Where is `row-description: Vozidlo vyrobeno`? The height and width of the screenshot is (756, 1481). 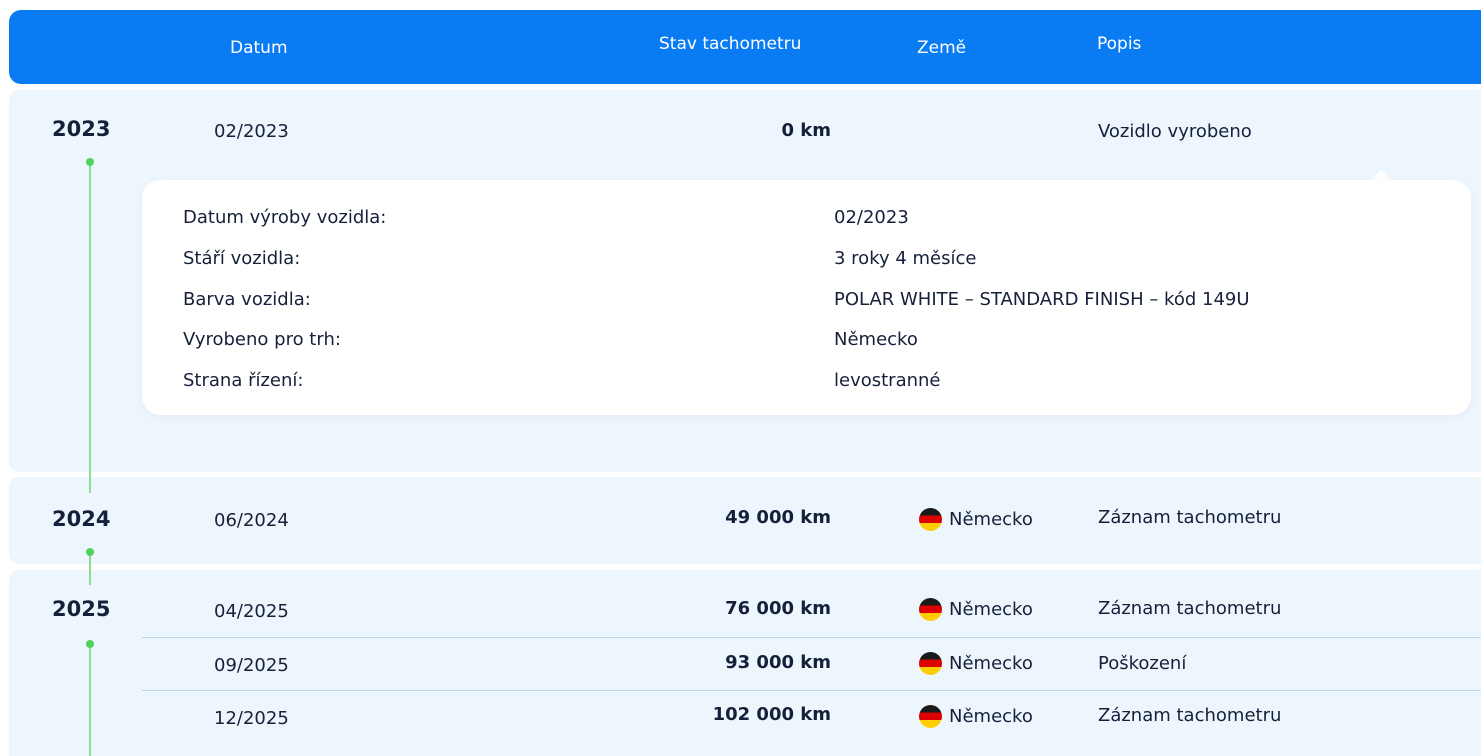
row-description: Vozidlo vyrobeno is located at coordinates (1175, 131).